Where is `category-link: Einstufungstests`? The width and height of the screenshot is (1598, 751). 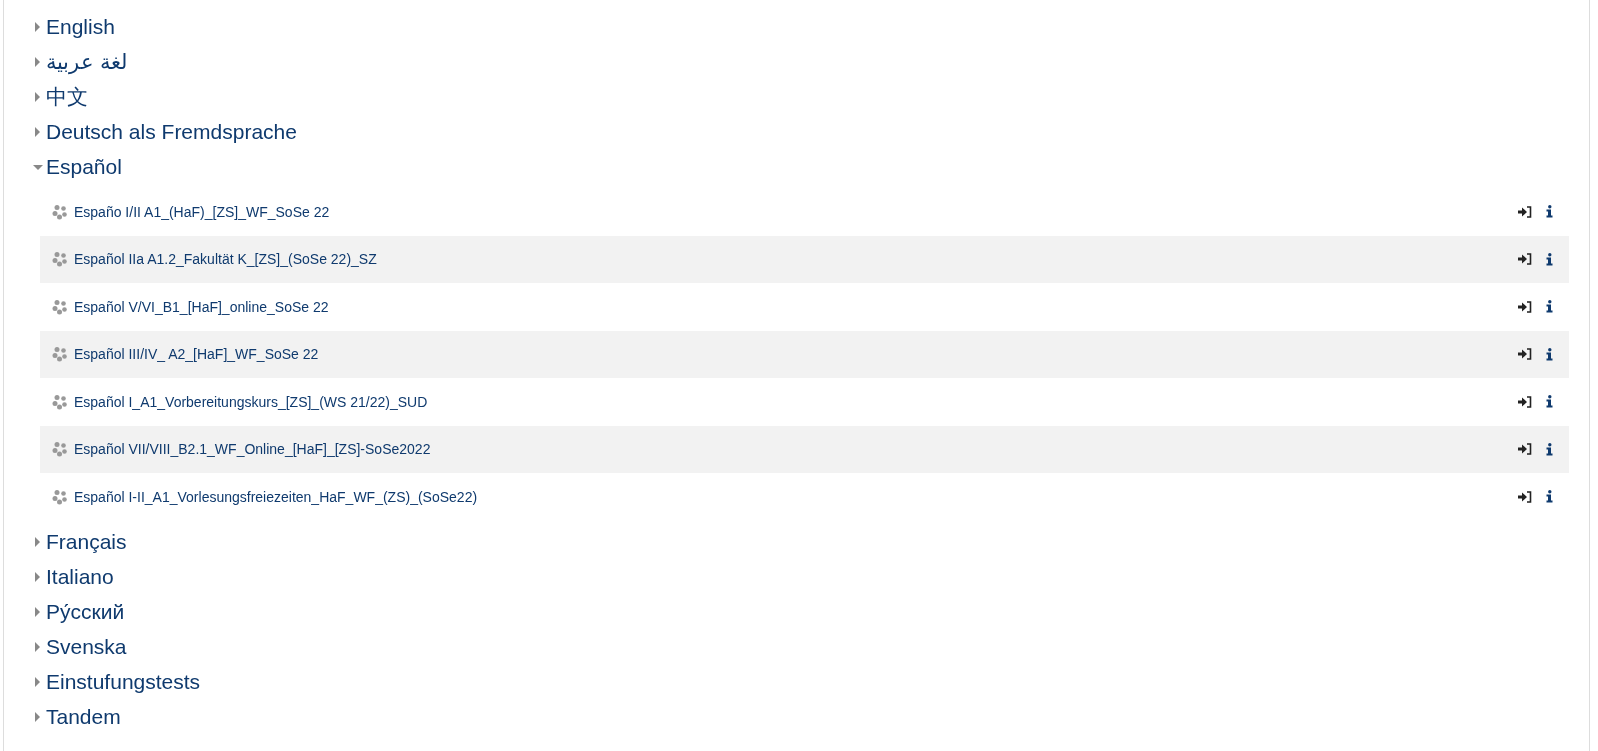 category-link: Einstufungstests is located at coordinates (123, 682).